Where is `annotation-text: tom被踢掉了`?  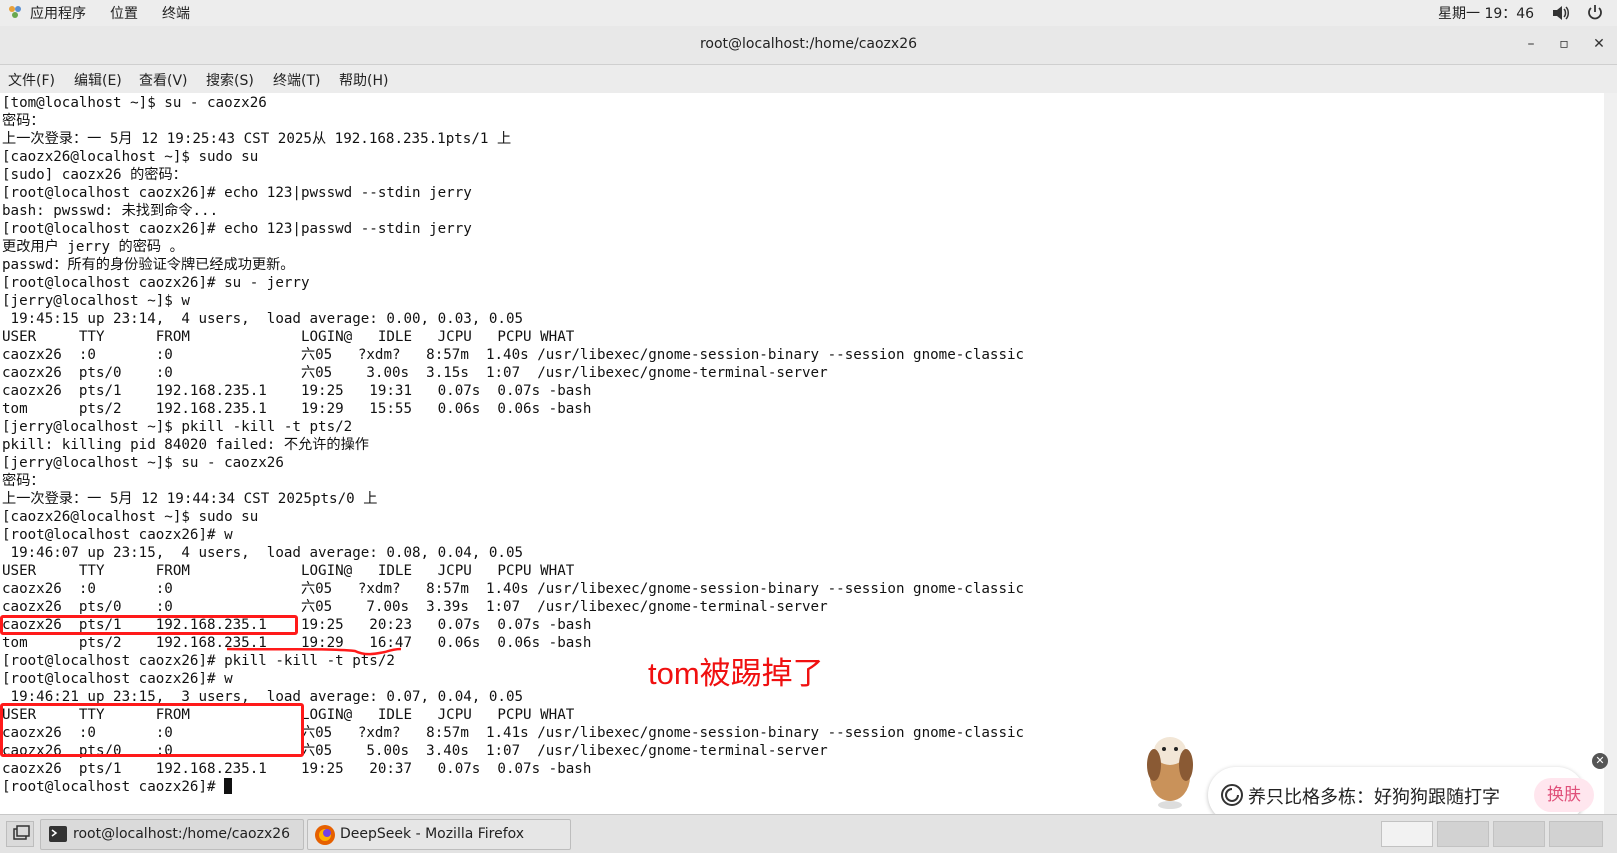
annotation-text: tom被踢掉了 is located at coordinates (736, 673).